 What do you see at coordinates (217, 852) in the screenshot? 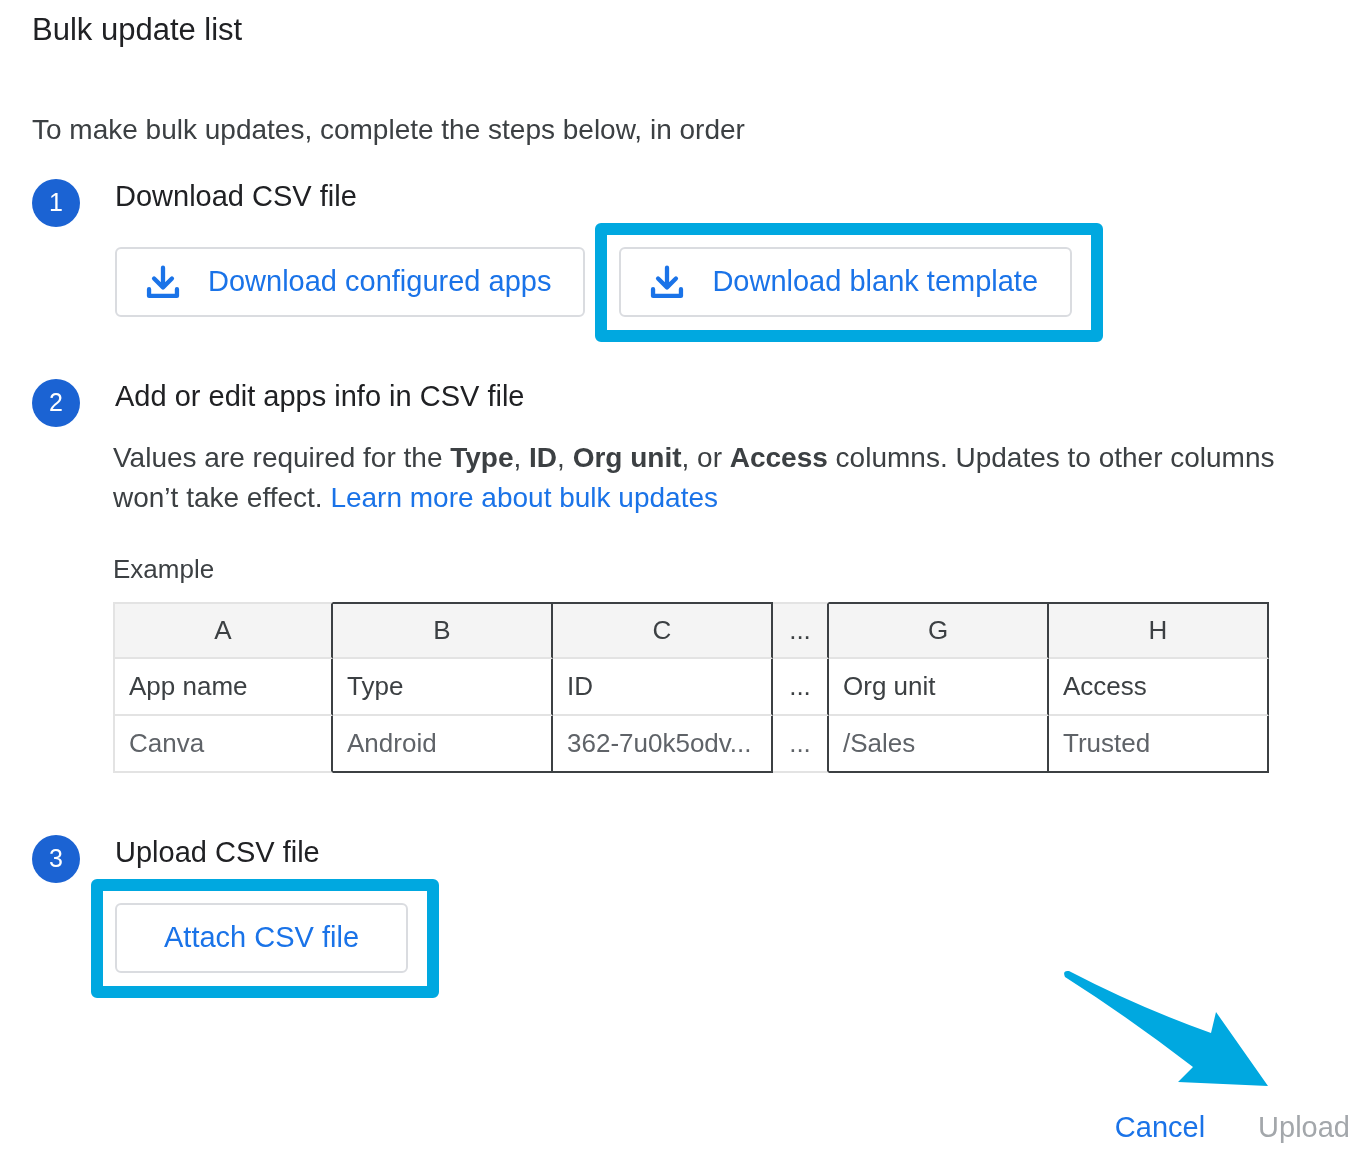
I see `step-title: Upload CSV file` at bounding box center [217, 852].